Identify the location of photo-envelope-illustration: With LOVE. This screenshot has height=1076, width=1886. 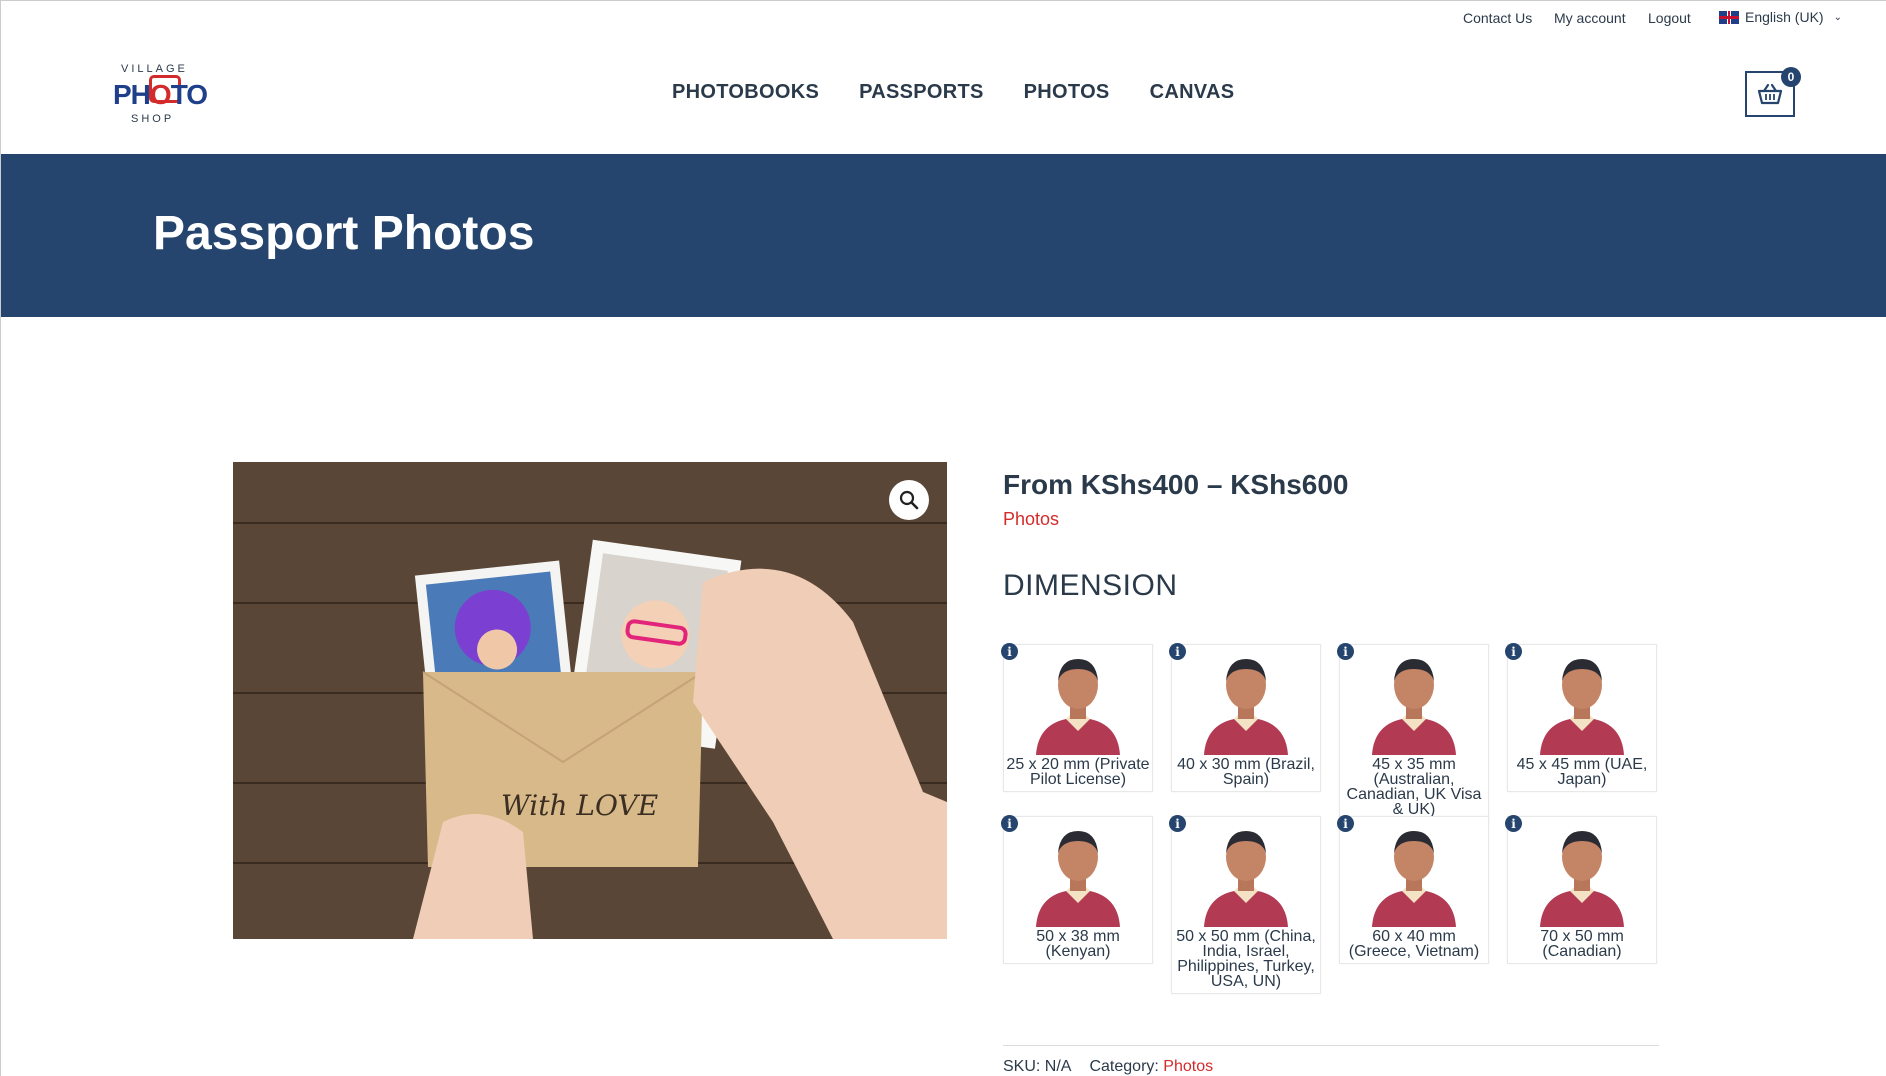
(680, 739).